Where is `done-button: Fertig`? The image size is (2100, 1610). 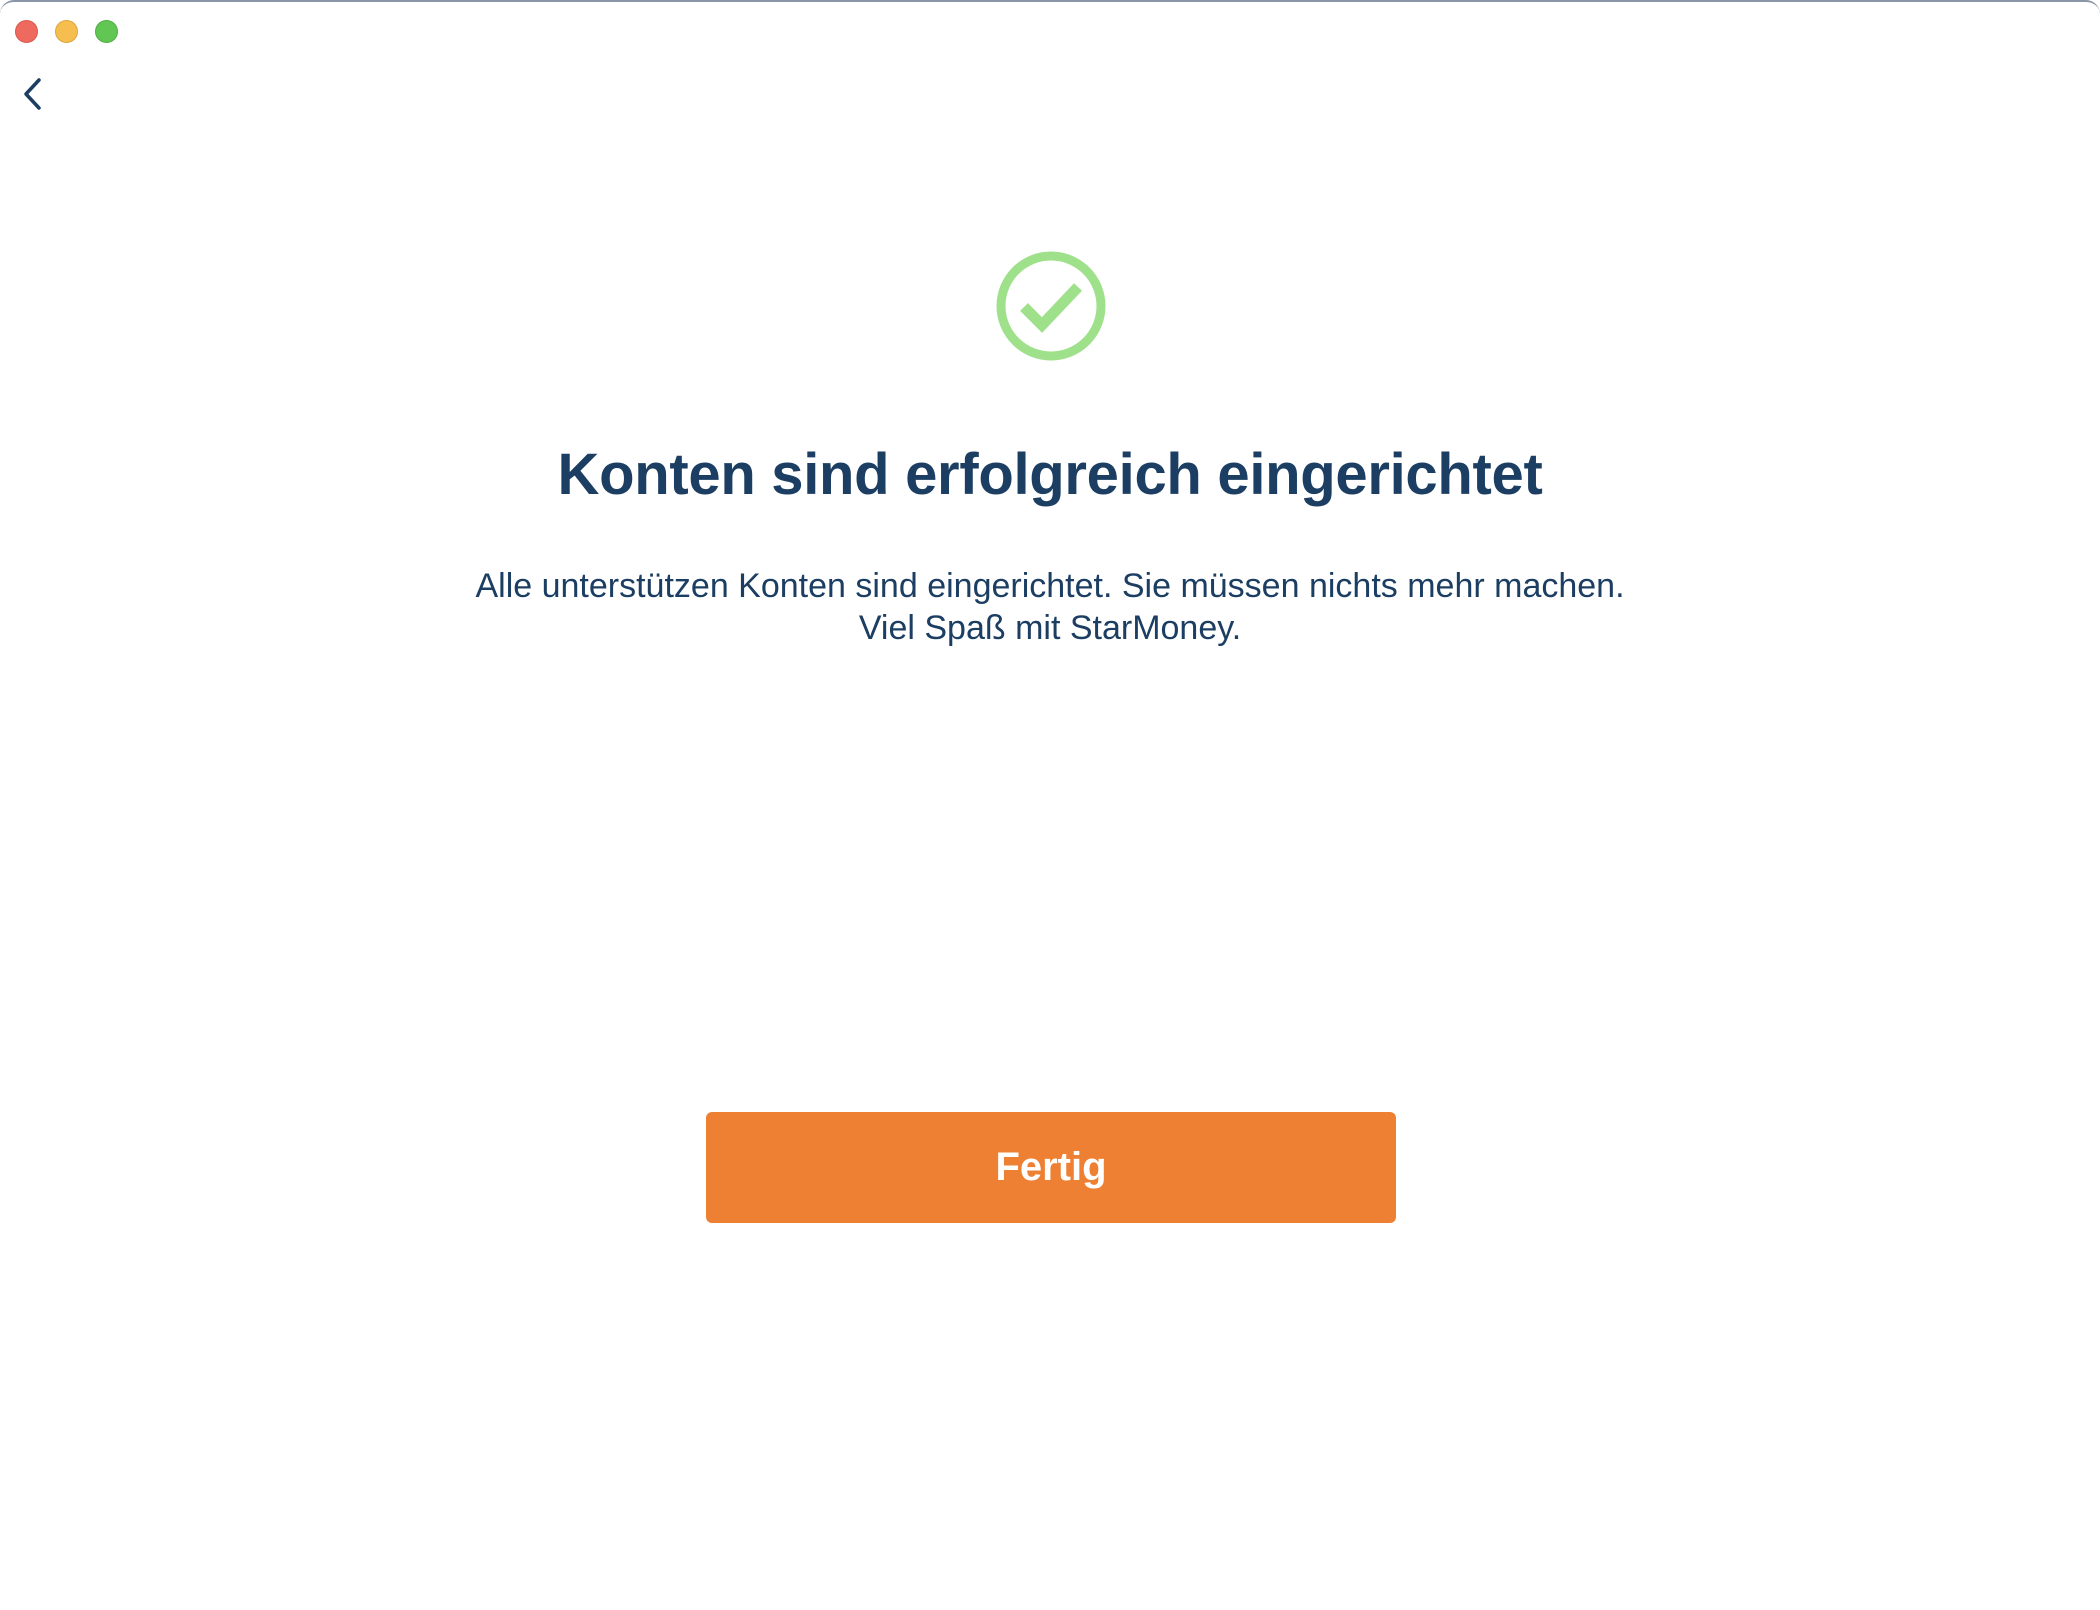
done-button: Fertig is located at coordinates (1051, 1167).